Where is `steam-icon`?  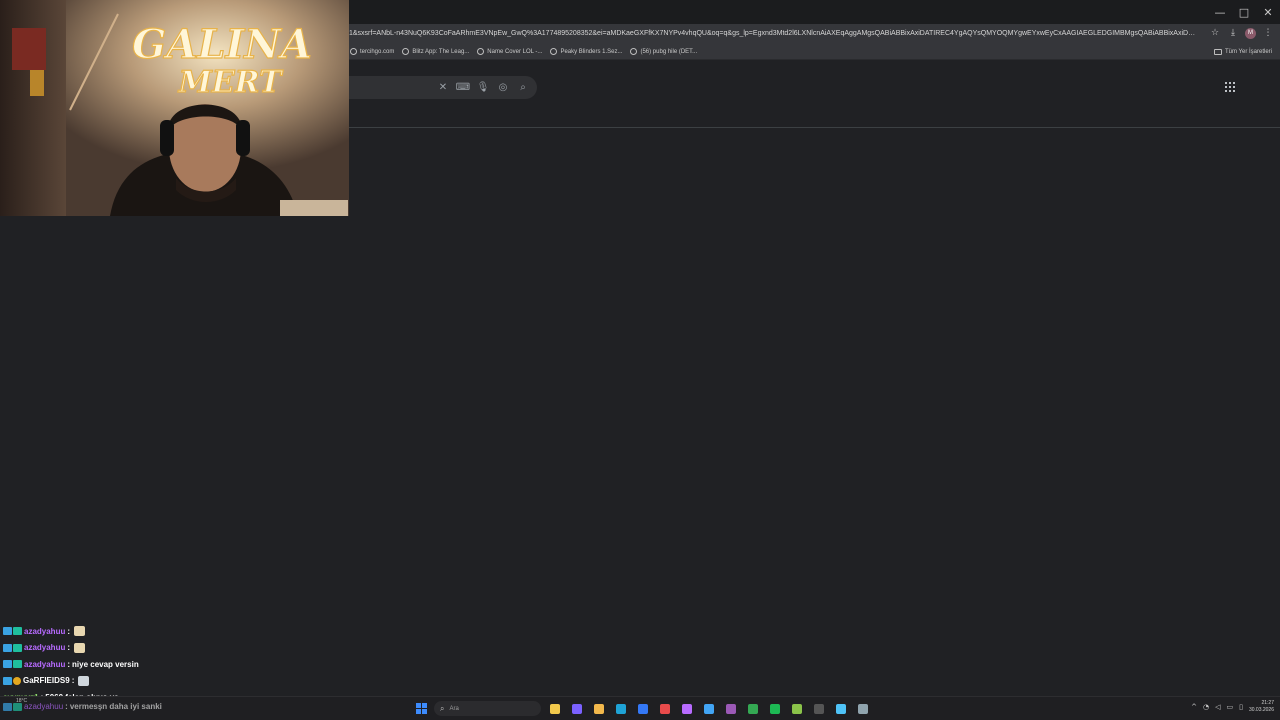 steam-icon is located at coordinates (863, 709).